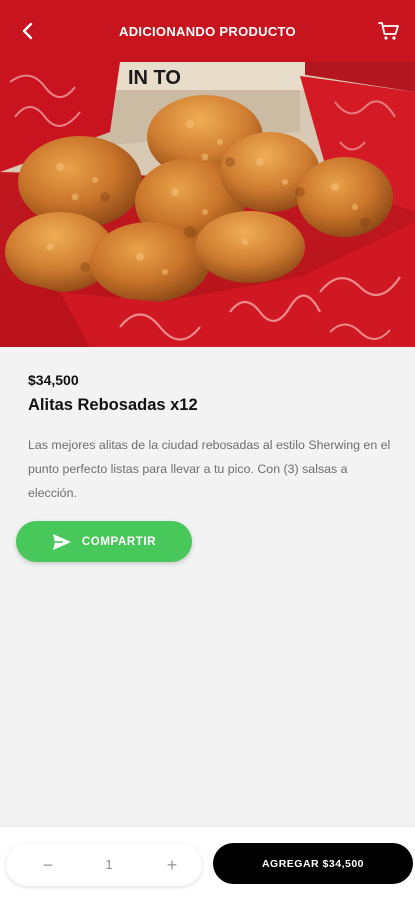  I want to click on quantity-stepper: − 1 +, so click(104, 865).